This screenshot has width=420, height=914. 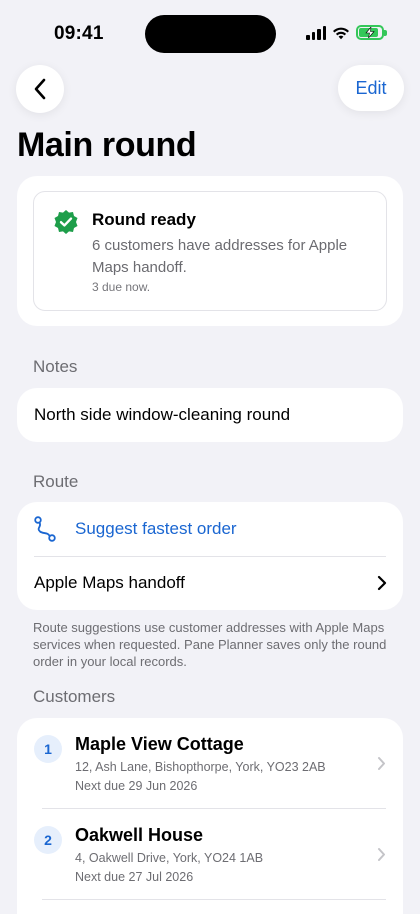 What do you see at coordinates (371, 32) in the screenshot?
I see `battery-charging-icon` at bounding box center [371, 32].